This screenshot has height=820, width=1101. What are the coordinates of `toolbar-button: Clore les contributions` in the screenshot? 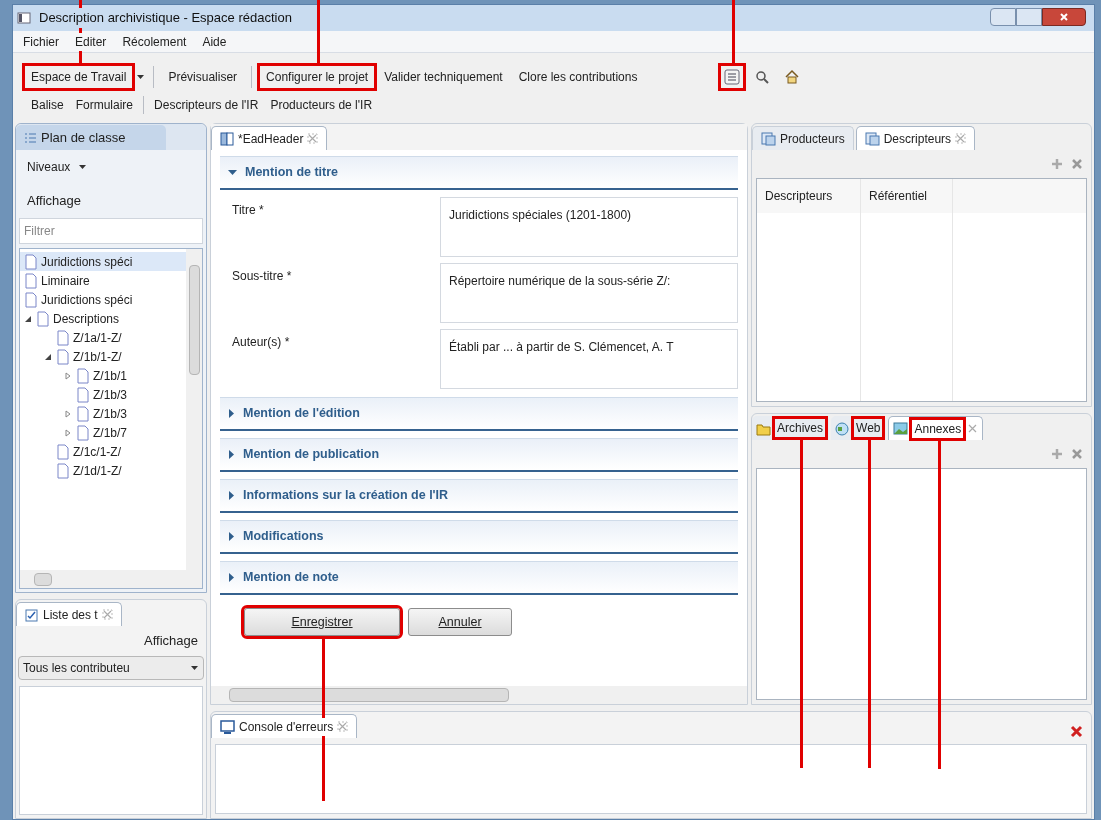 It's located at (578, 77).